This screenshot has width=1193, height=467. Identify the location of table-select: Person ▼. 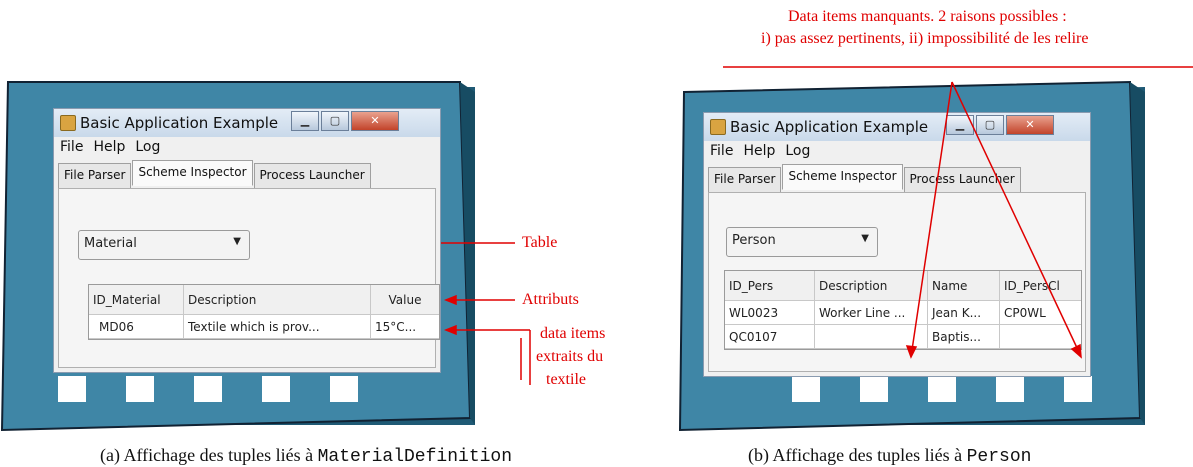
(802, 242).